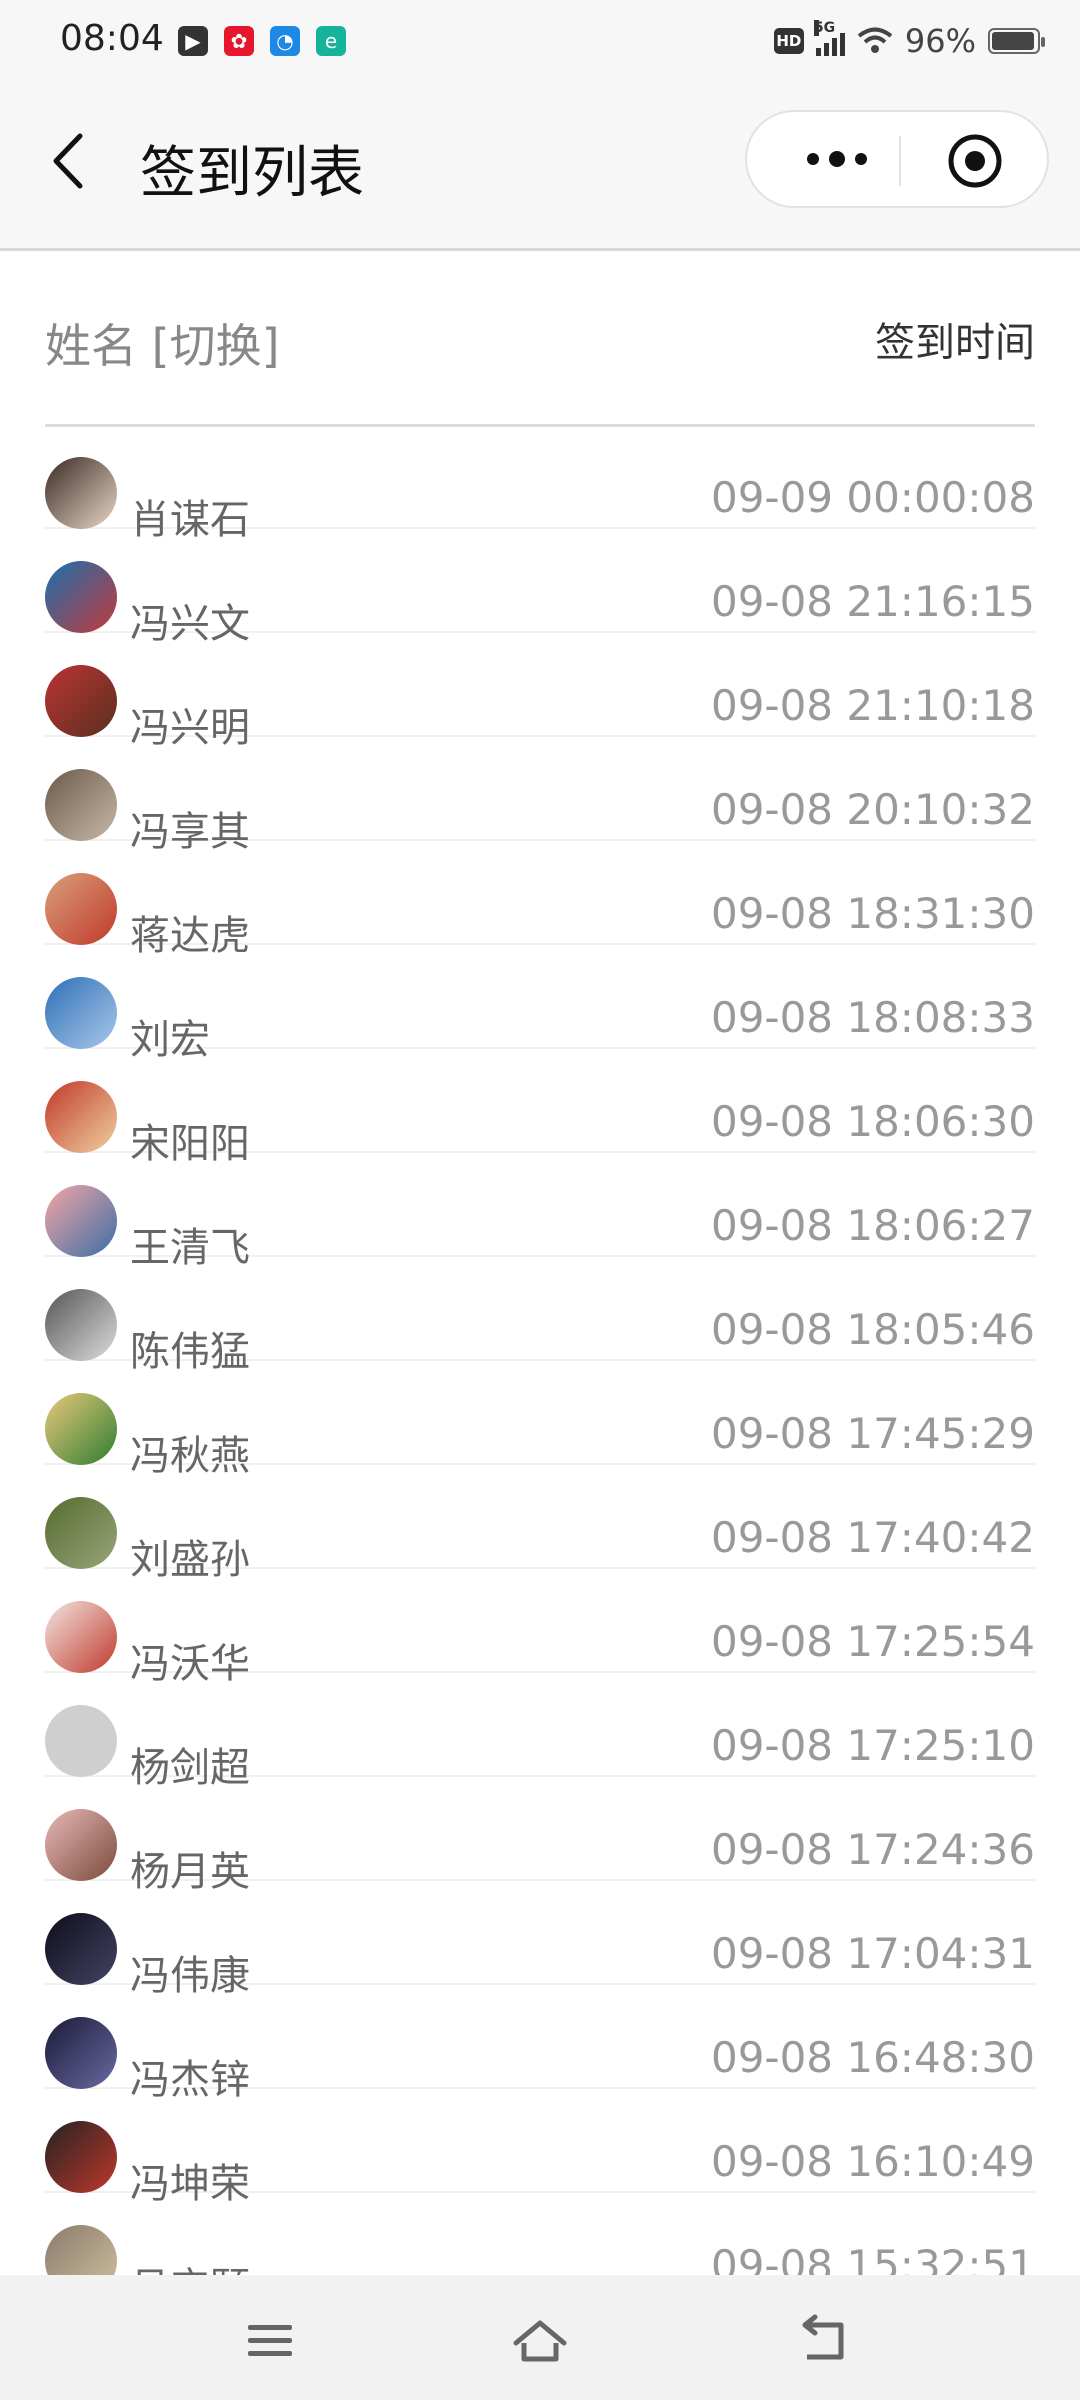 Image resolution: width=1080 pixels, height=2400 pixels. Describe the element at coordinates (540, 337) in the screenshot. I see `table-header: 姓名 [切换] 签到时间` at that location.